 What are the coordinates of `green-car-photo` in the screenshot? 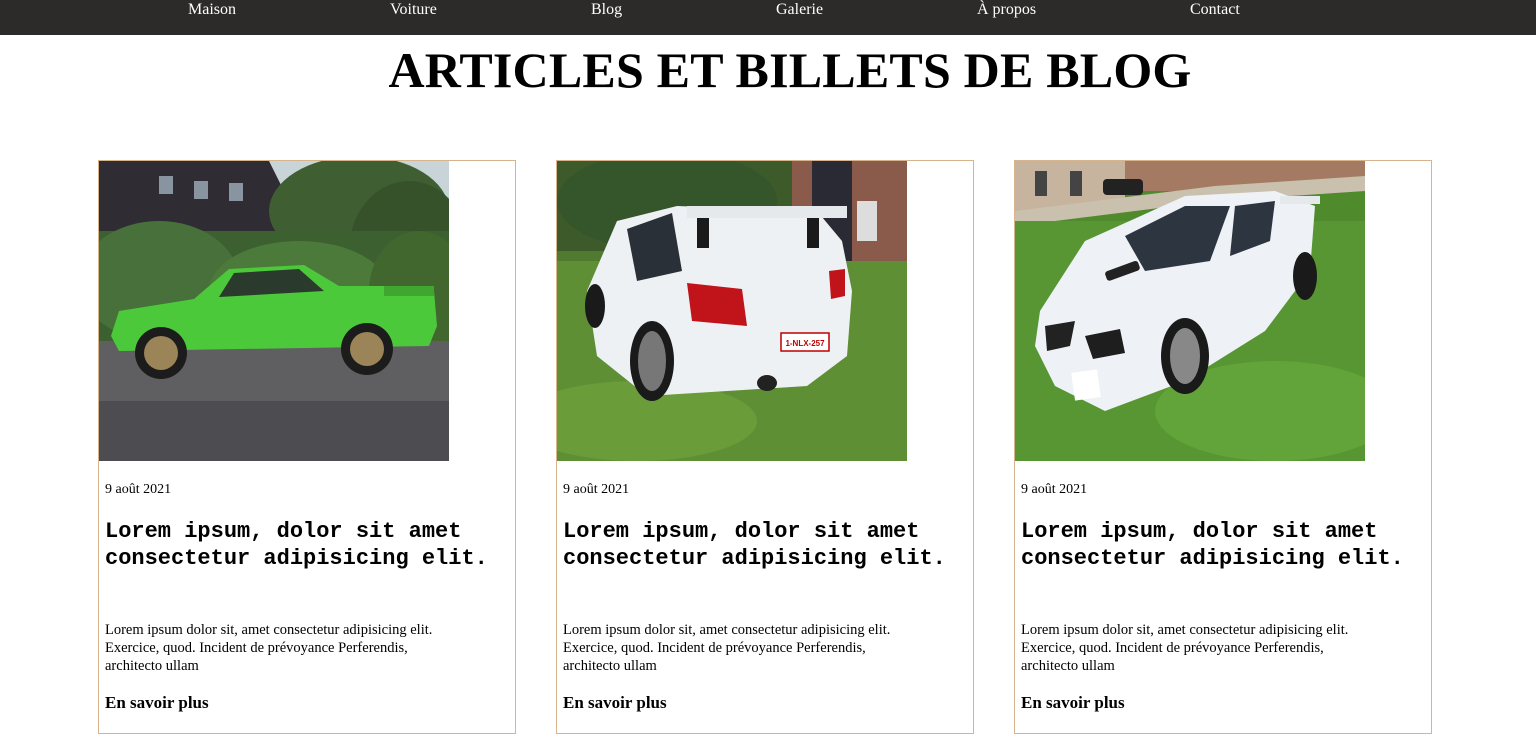 It's located at (274, 311).